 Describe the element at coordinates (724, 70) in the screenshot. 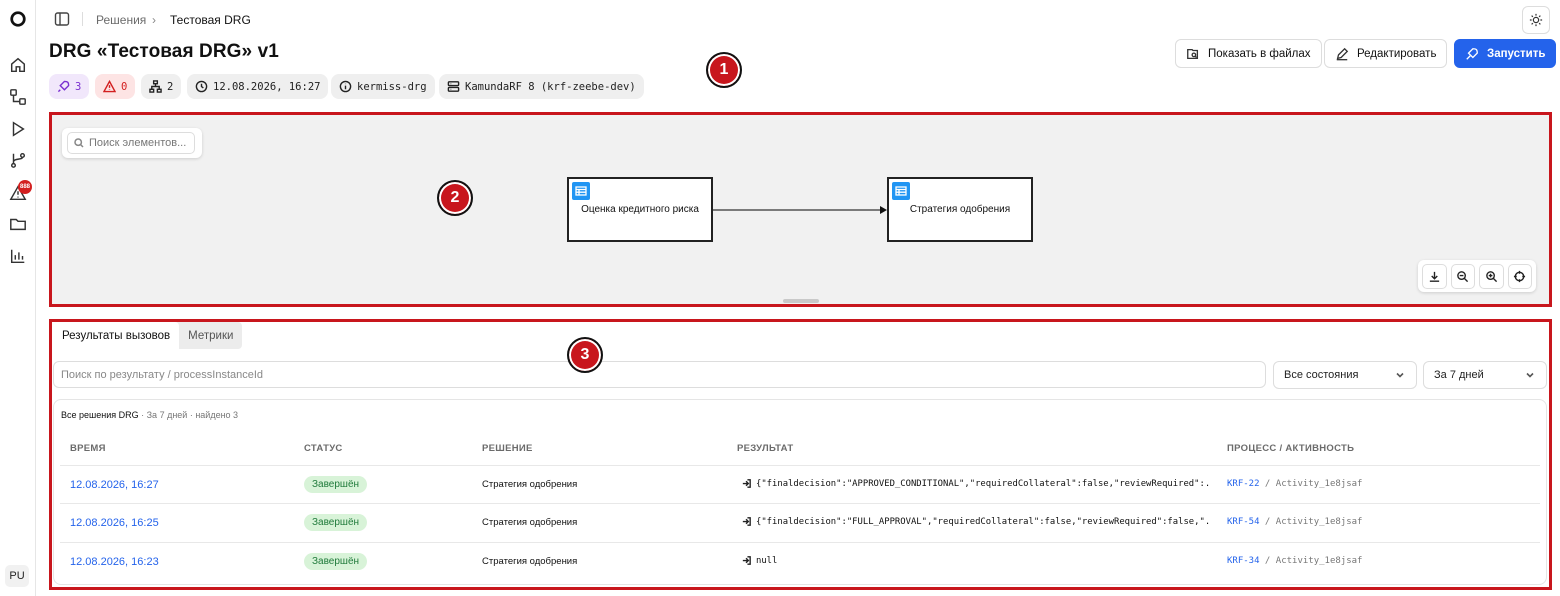

I see `annotation-marker: 1` at that location.